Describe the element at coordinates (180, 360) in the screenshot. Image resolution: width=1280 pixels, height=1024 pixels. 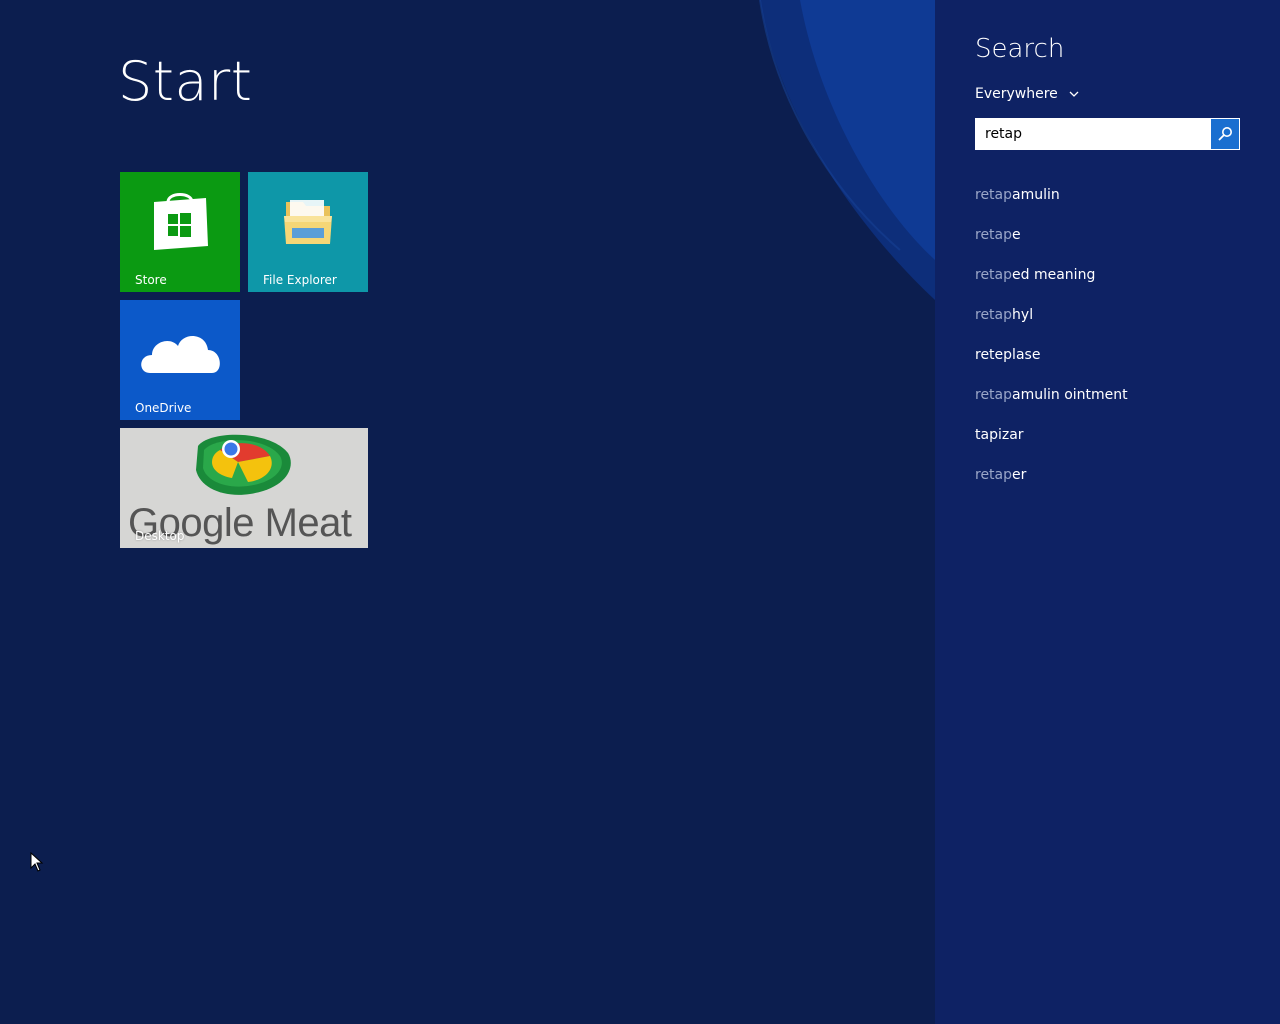
I see `onedrive-tile: OneDrive` at that location.